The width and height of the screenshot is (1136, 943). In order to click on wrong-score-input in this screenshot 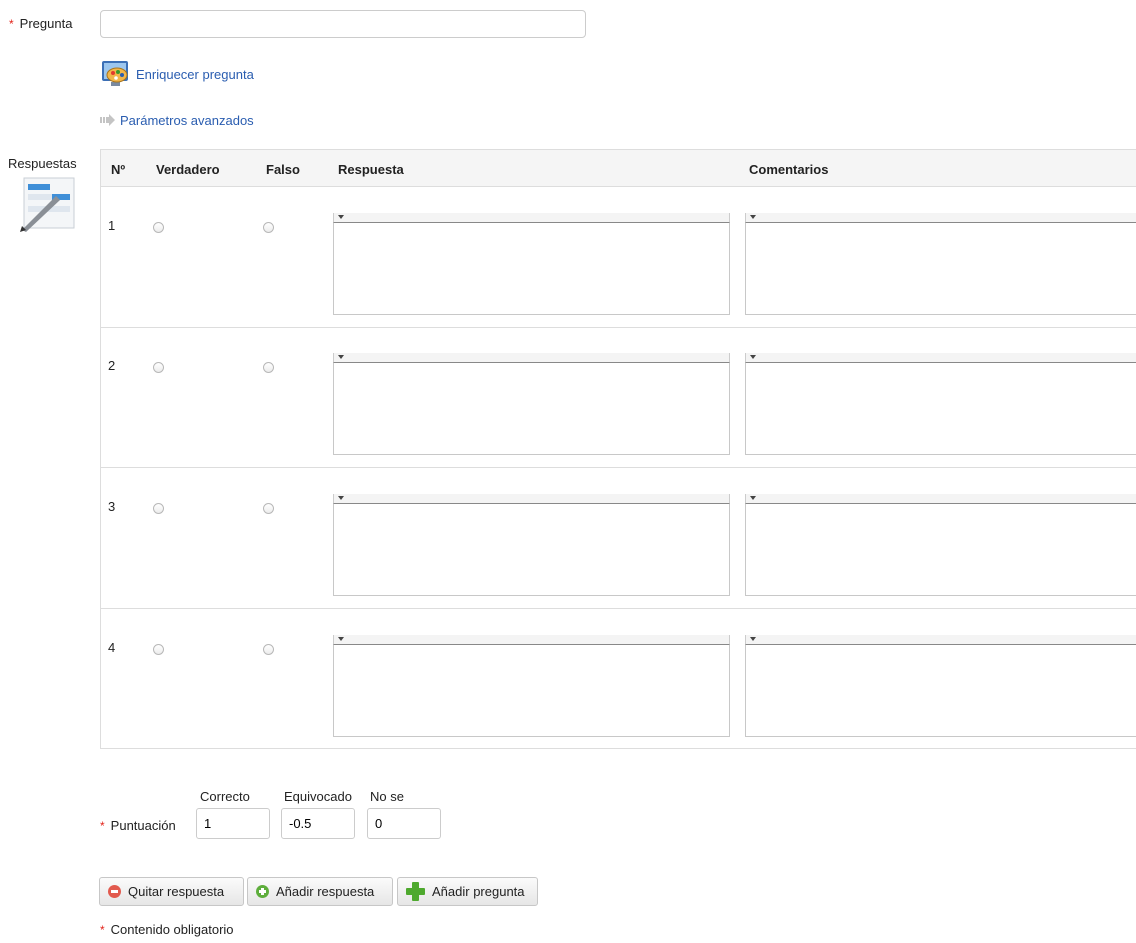, I will do `click(318, 823)`.